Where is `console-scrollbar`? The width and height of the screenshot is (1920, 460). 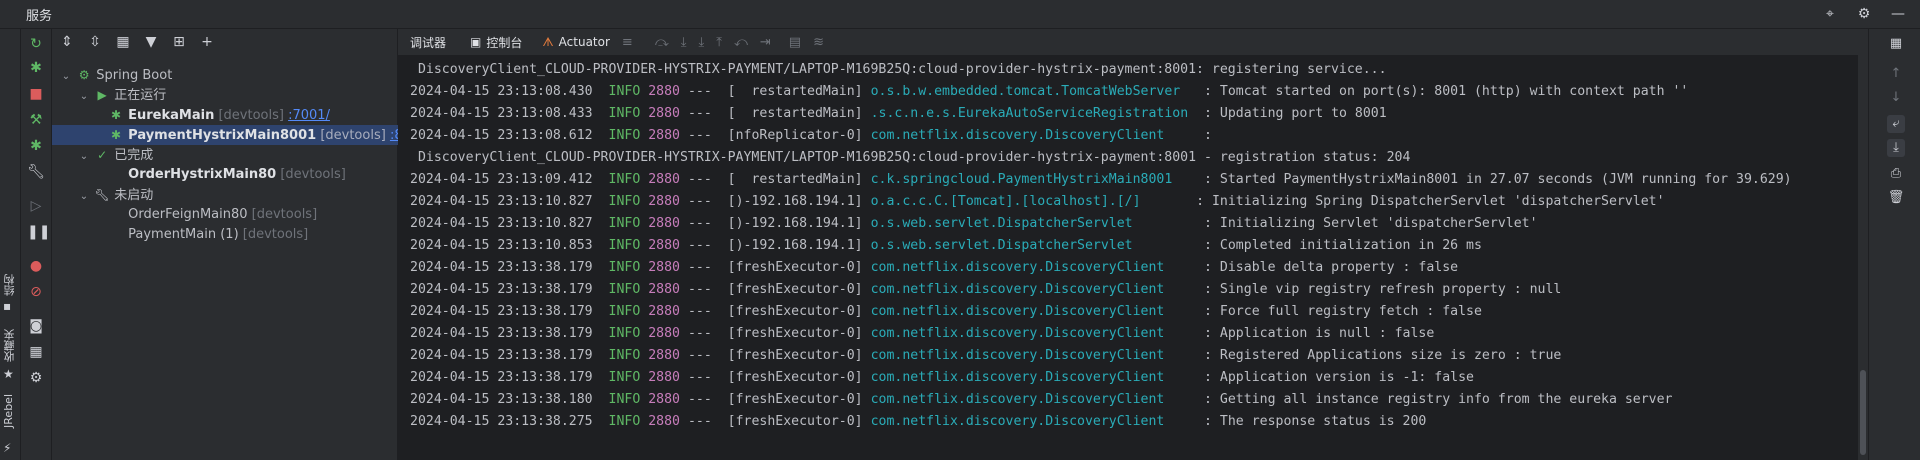 console-scrollbar is located at coordinates (1863, 412).